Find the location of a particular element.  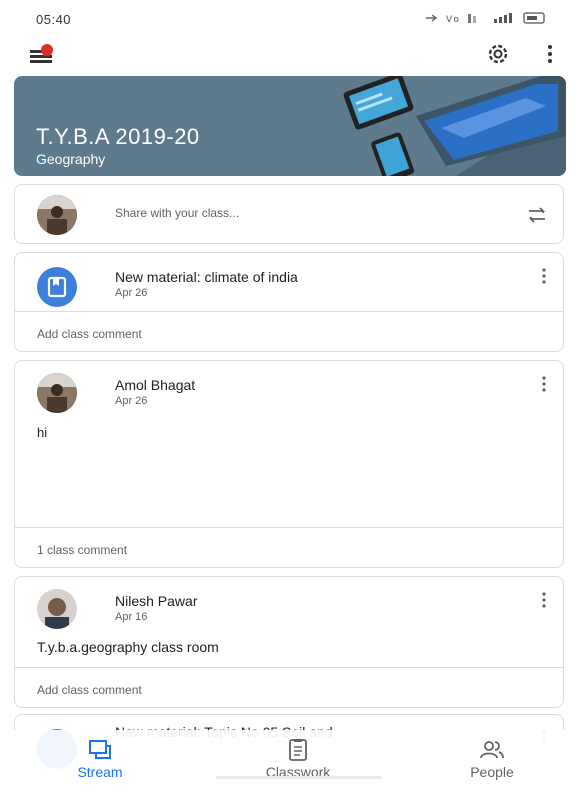

status-indicators: Vo is located at coordinates (489, 19).